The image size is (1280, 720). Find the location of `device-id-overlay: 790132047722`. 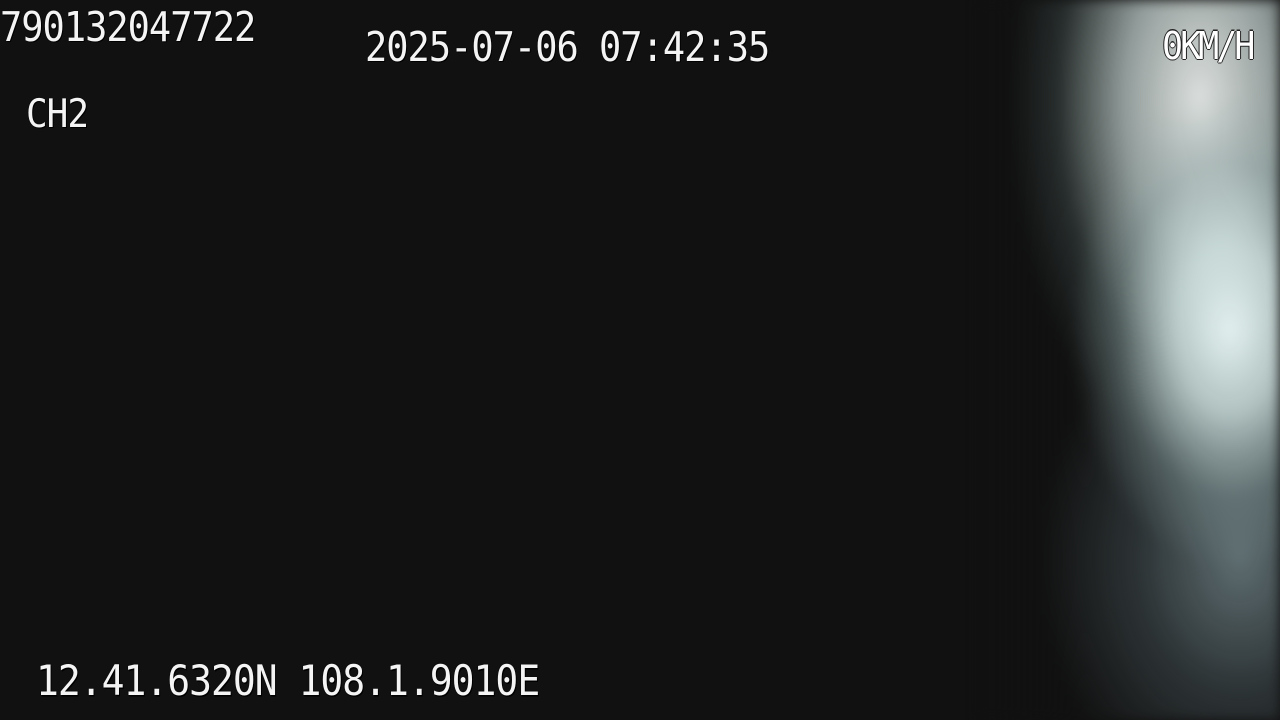

device-id-overlay: 790132047722 is located at coordinates (128, 27).